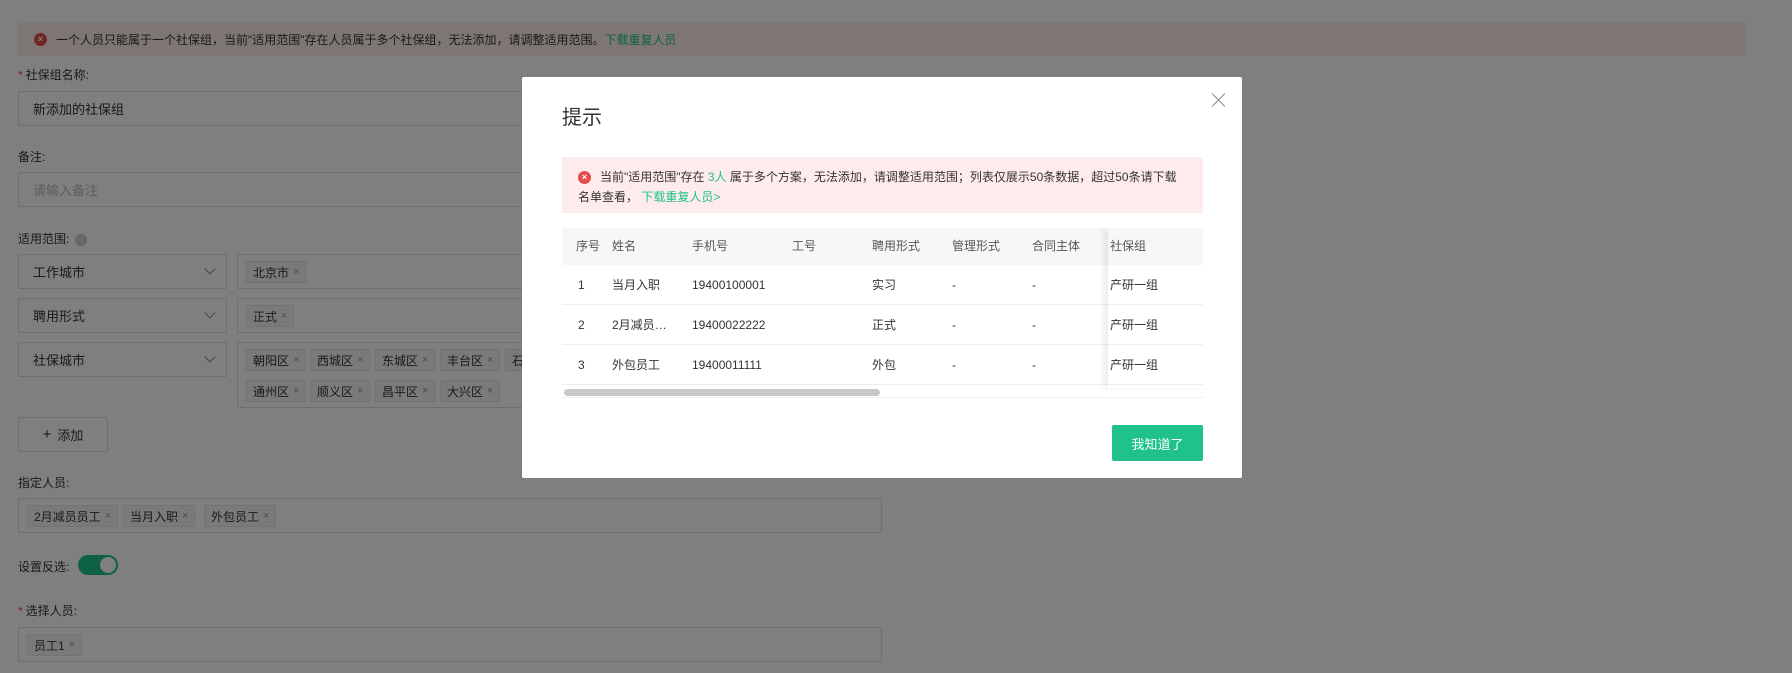  Describe the element at coordinates (717, 177) in the screenshot. I see `alert-count: 3人` at that location.